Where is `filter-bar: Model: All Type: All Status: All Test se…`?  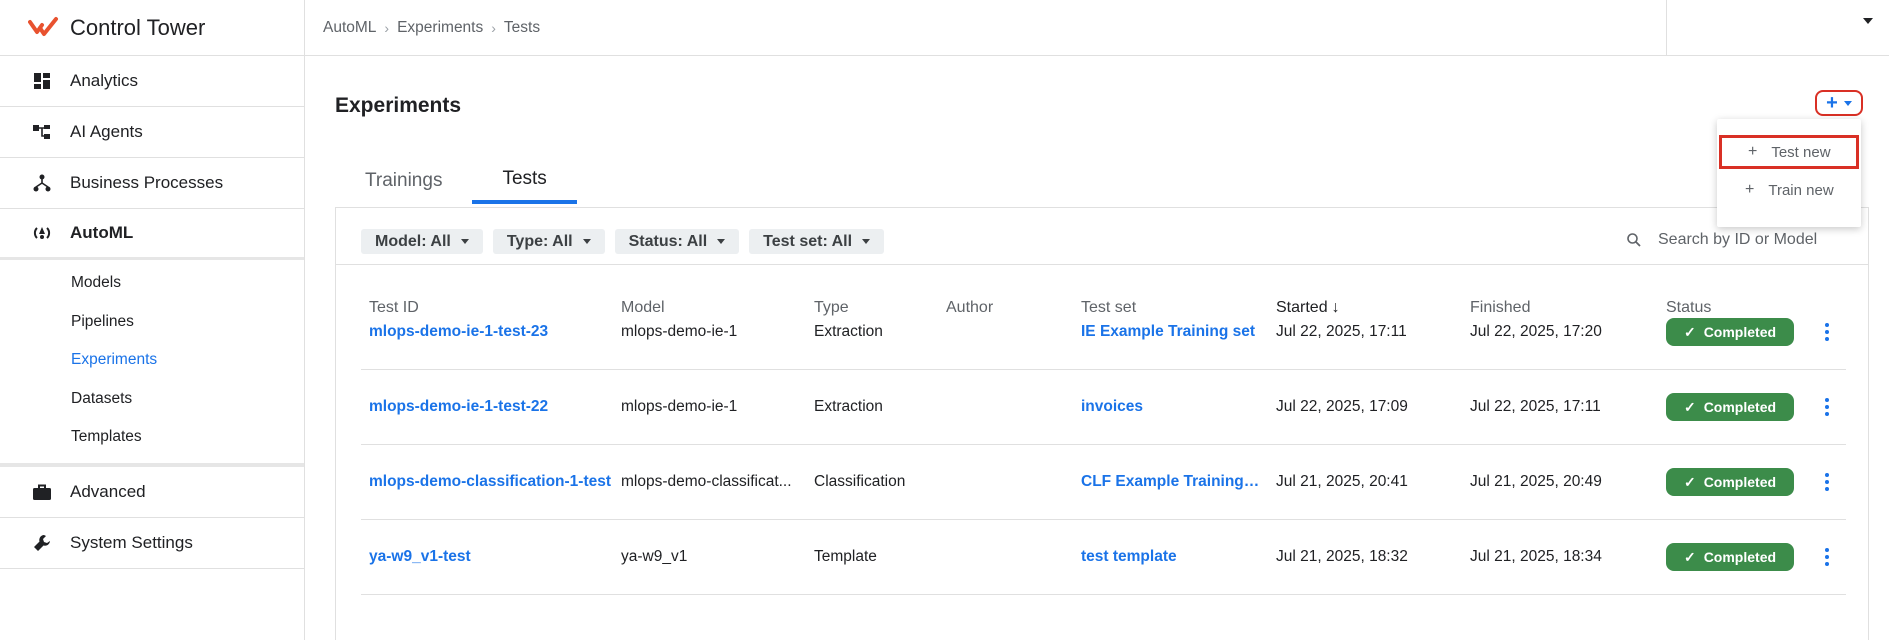
filter-bar: Model: All Type: All Status: All Test se… is located at coordinates (623, 241).